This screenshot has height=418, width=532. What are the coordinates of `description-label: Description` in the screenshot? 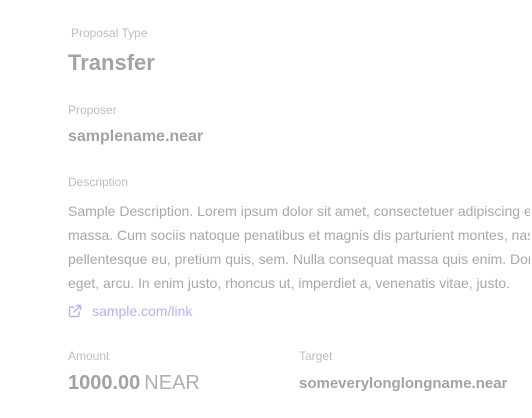 It's located at (98, 182).